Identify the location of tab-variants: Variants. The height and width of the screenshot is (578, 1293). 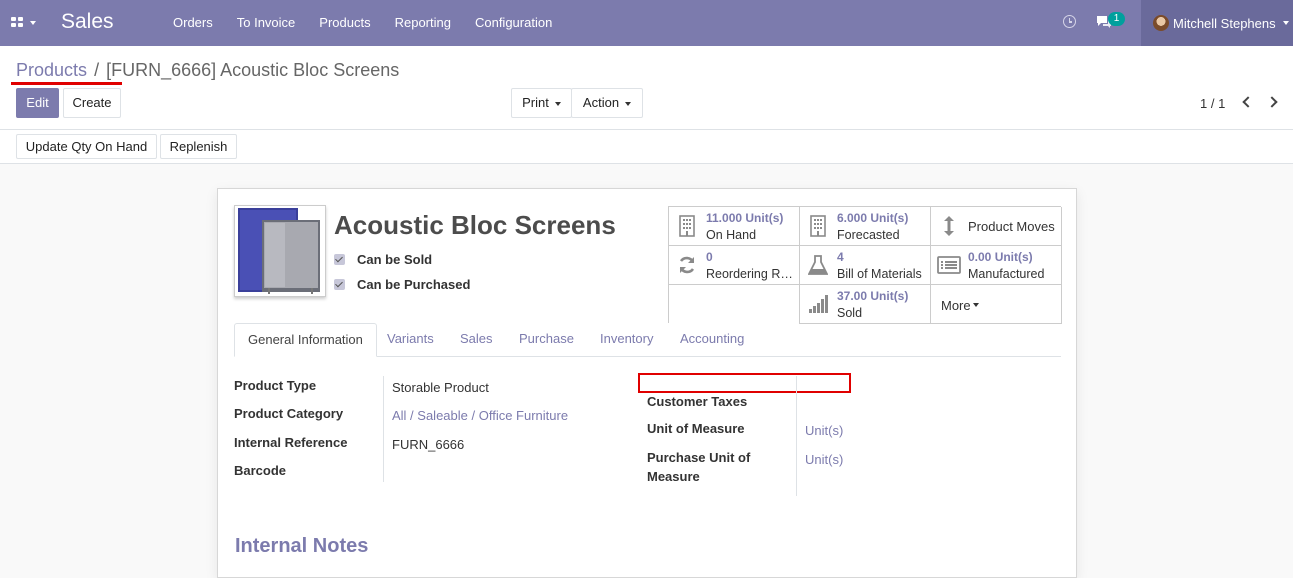
(410, 340).